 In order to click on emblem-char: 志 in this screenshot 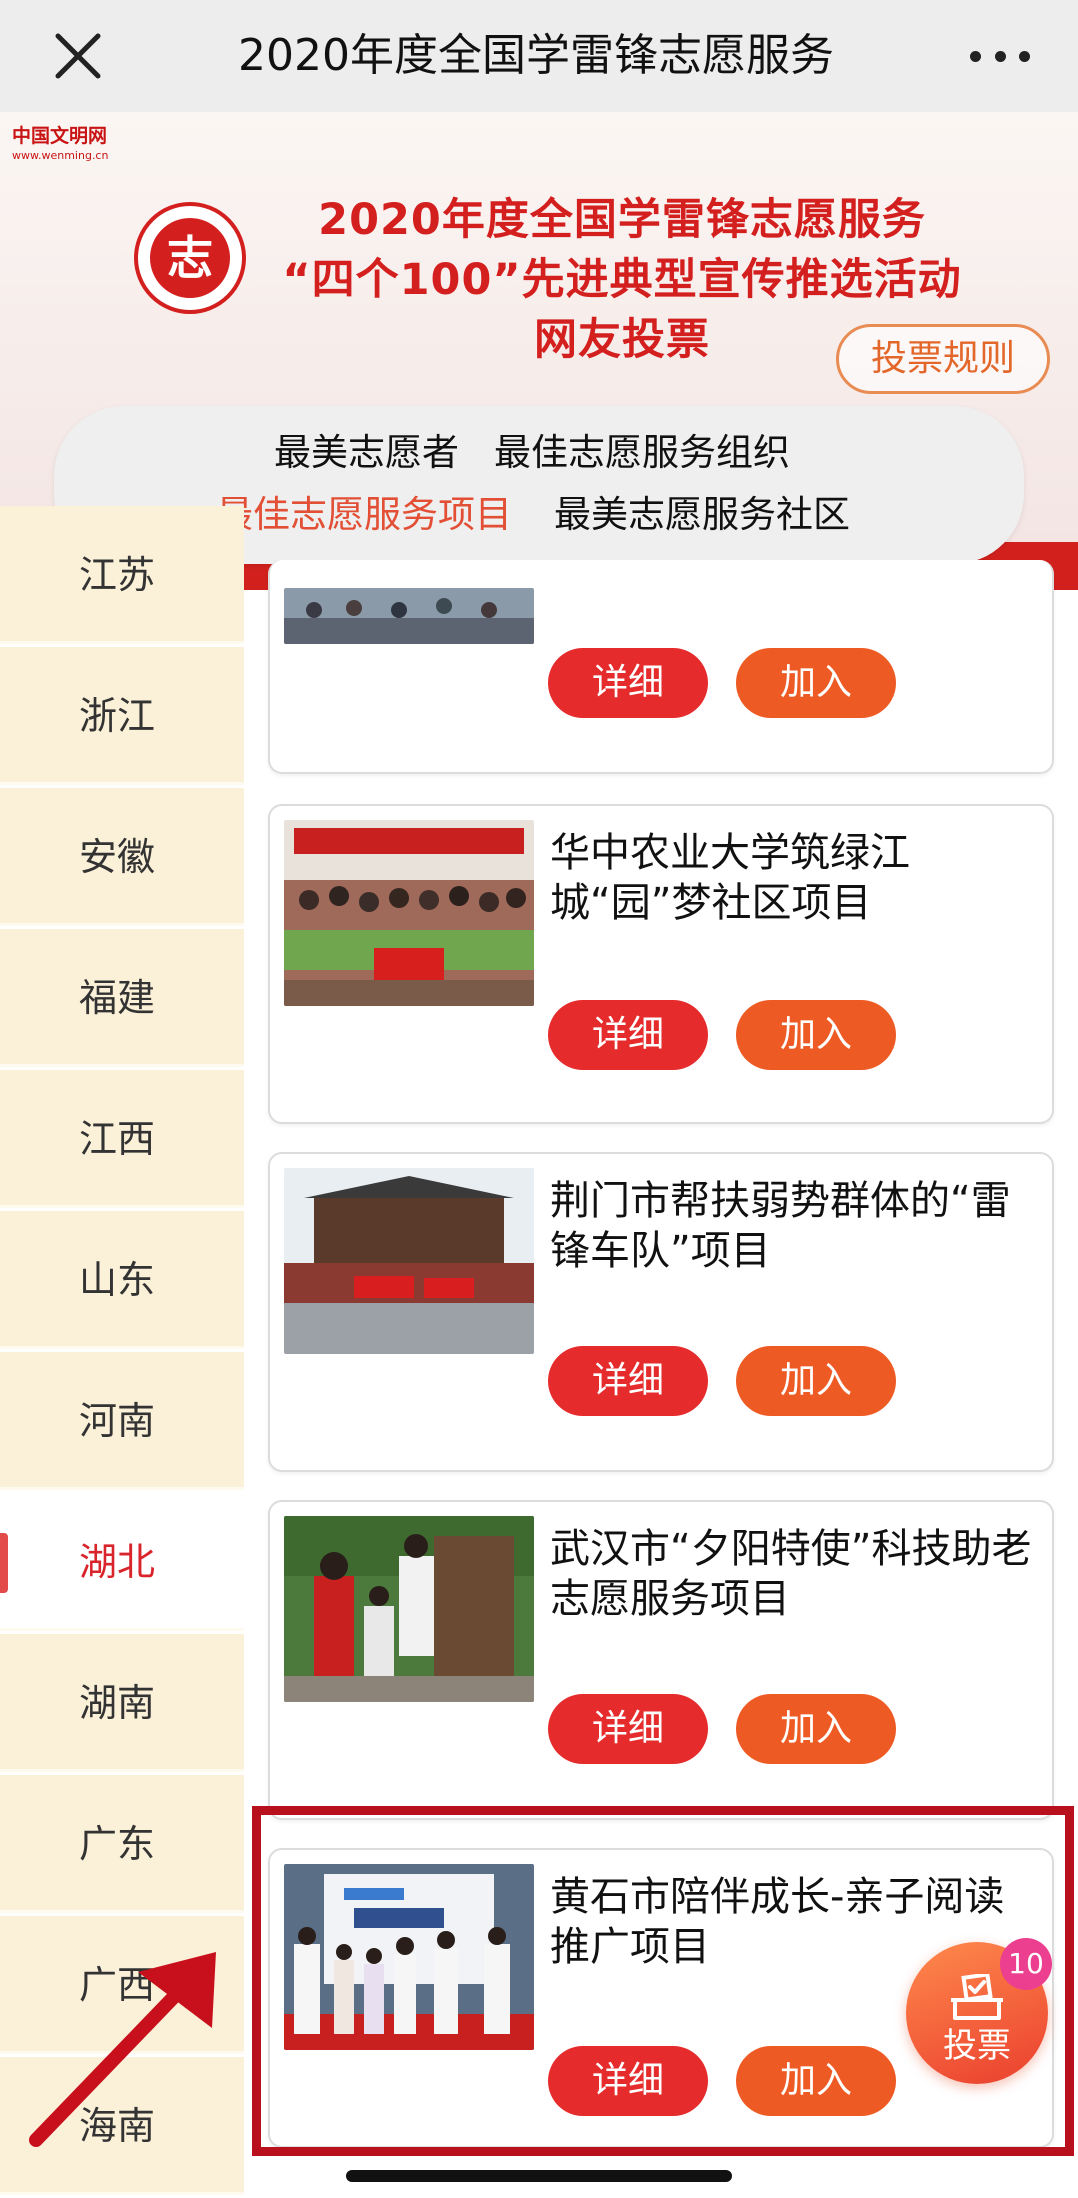, I will do `click(190, 258)`.